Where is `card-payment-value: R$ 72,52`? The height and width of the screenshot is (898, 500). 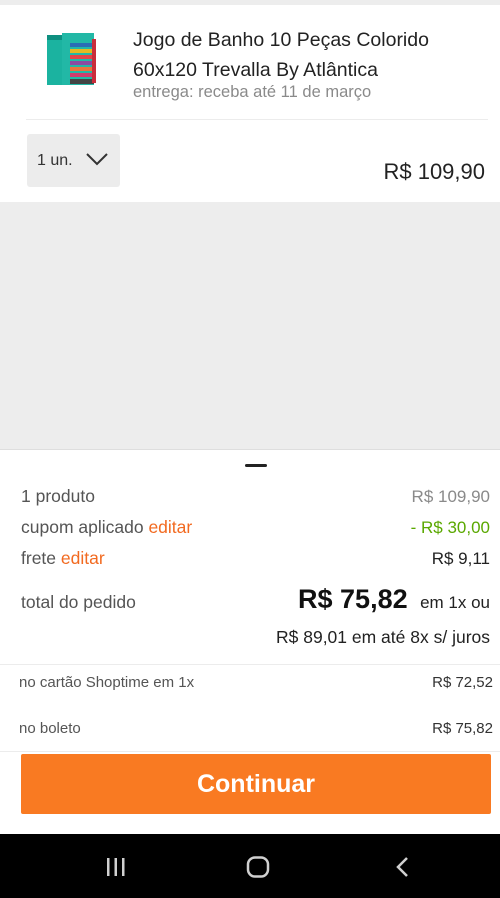 card-payment-value: R$ 72,52 is located at coordinates (462, 682).